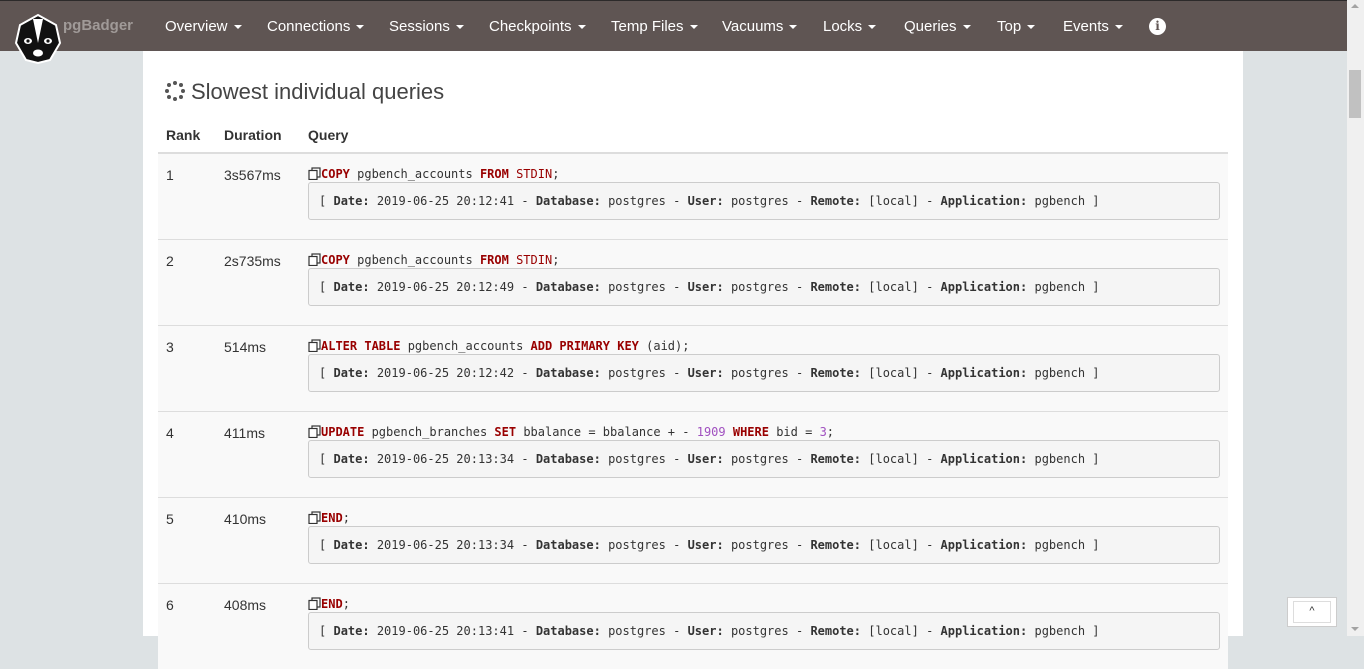 The height and width of the screenshot is (669, 1364). What do you see at coordinates (760, 26) in the screenshot?
I see `nav-item-vacuums: Vacuums` at bounding box center [760, 26].